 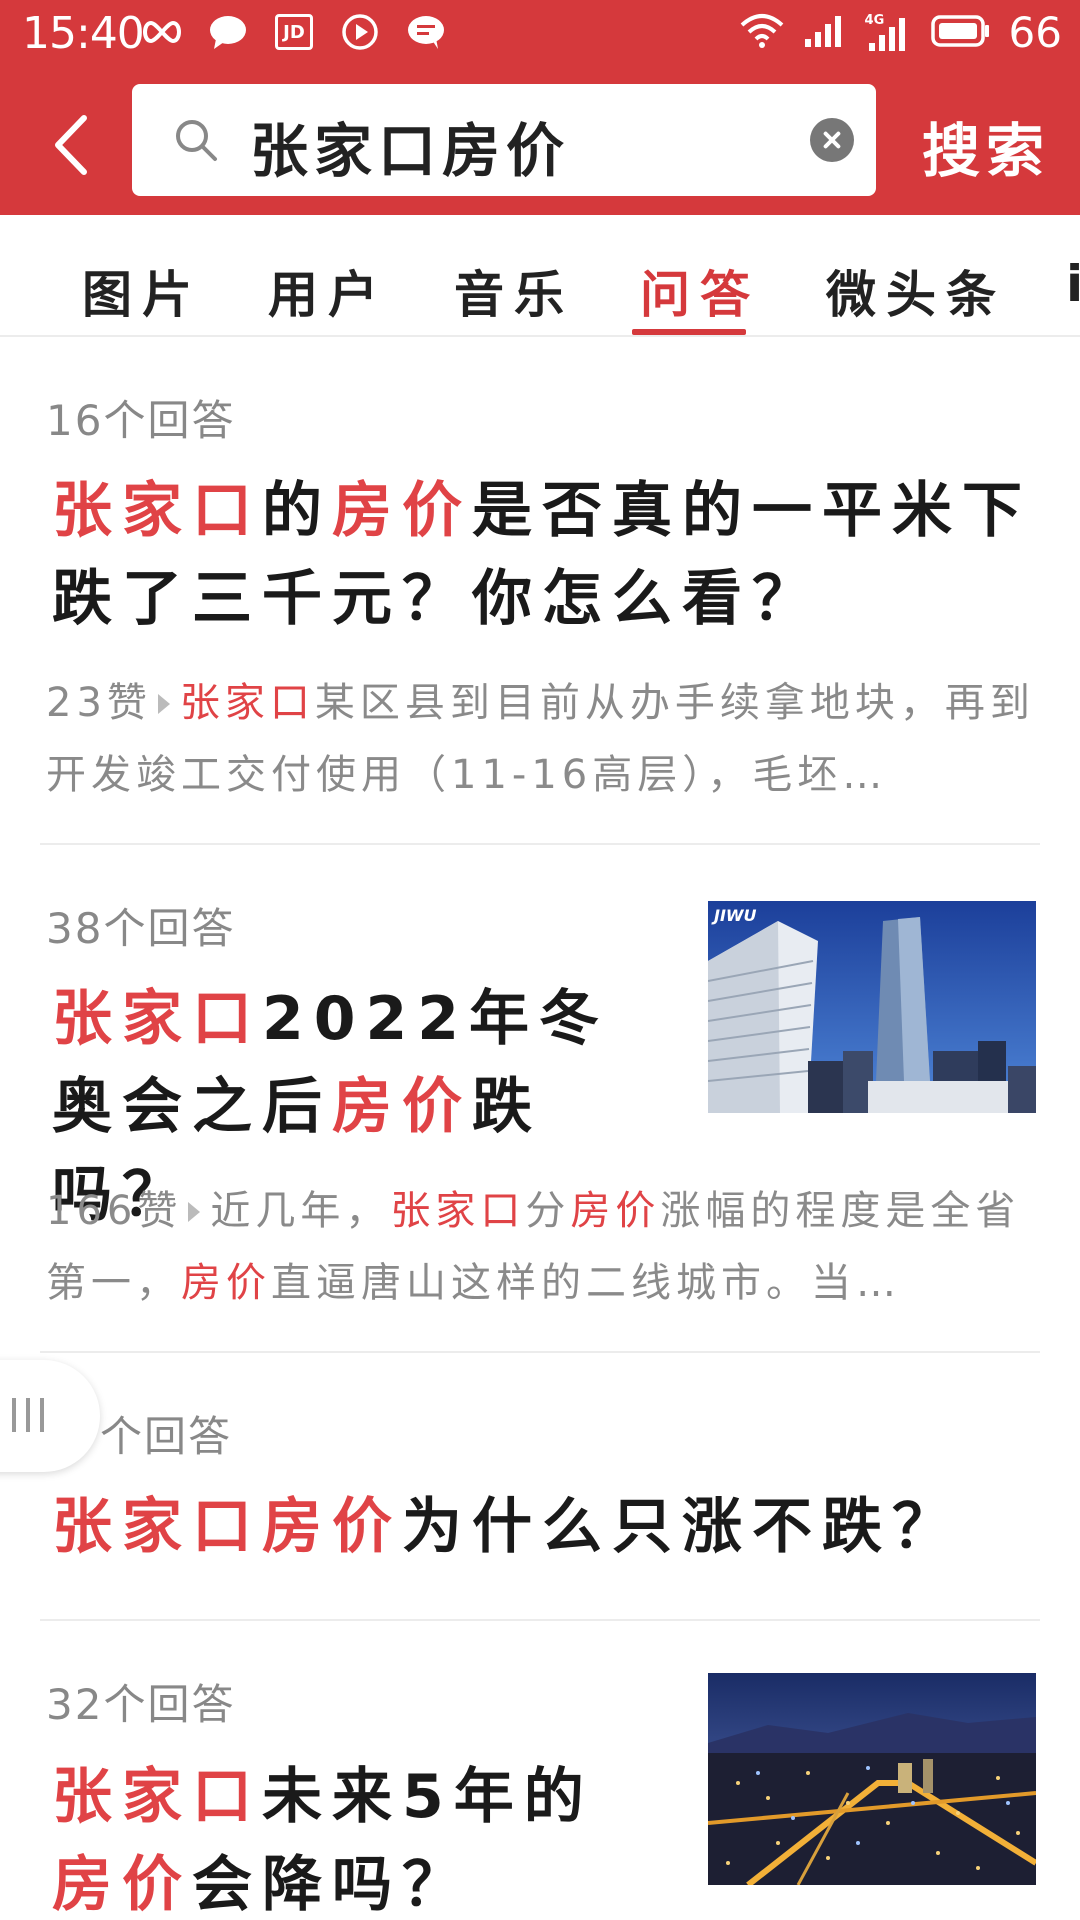 What do you see at coordinates (410, 151) in the screenshot?
I see `search-query-text: 张家口房价` at bounding box center [410, 151].